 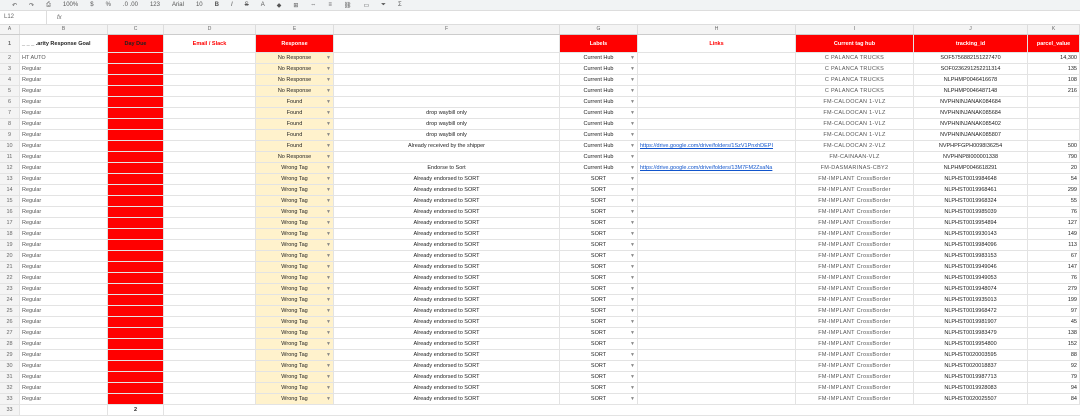 What do you see at coordinates (136, 29) in the screenshot?
I see `column-letter: C` at bounding box center [136, 29].